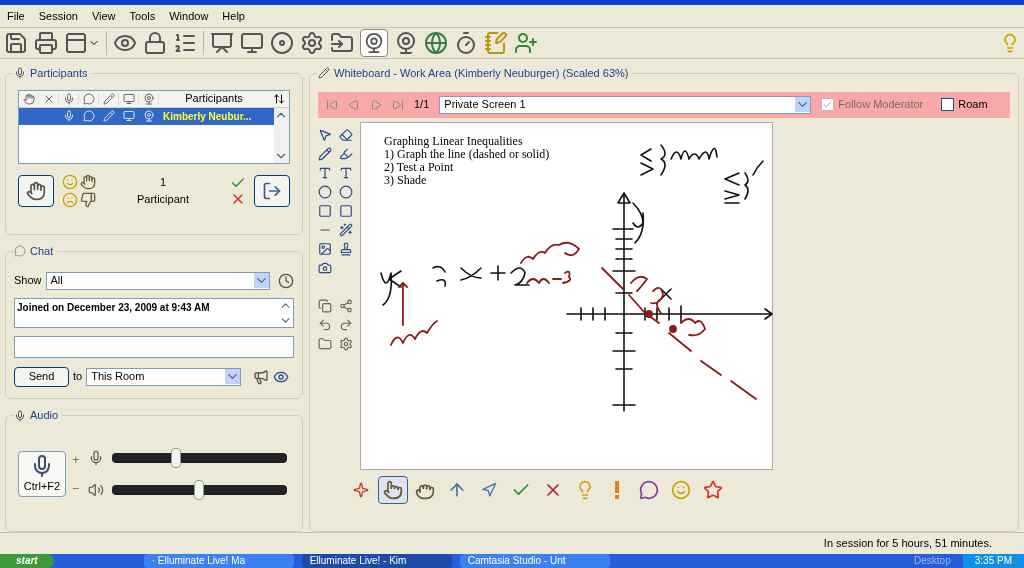 The width and height of the screenshot is (1024, 568). What do you see at coordinates (252, 43) in the screenshot?
I see `monitor-icon` at bounding box center [252, 43].